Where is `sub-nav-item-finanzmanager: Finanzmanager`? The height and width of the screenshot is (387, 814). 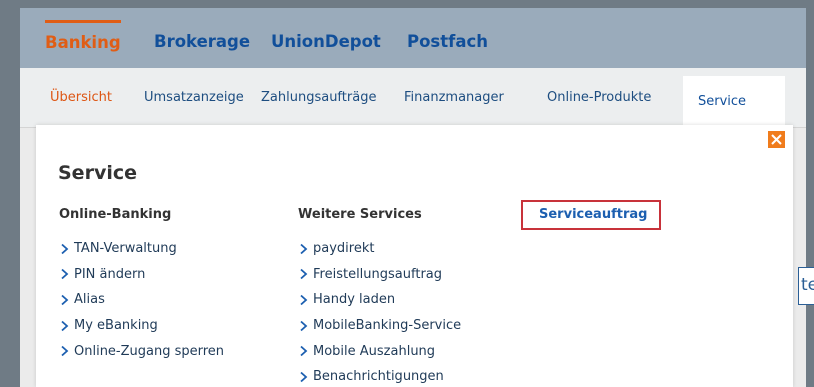
sub-nav-item-finanzmanager: Finanzmanager is located at coordinates (454, 97).